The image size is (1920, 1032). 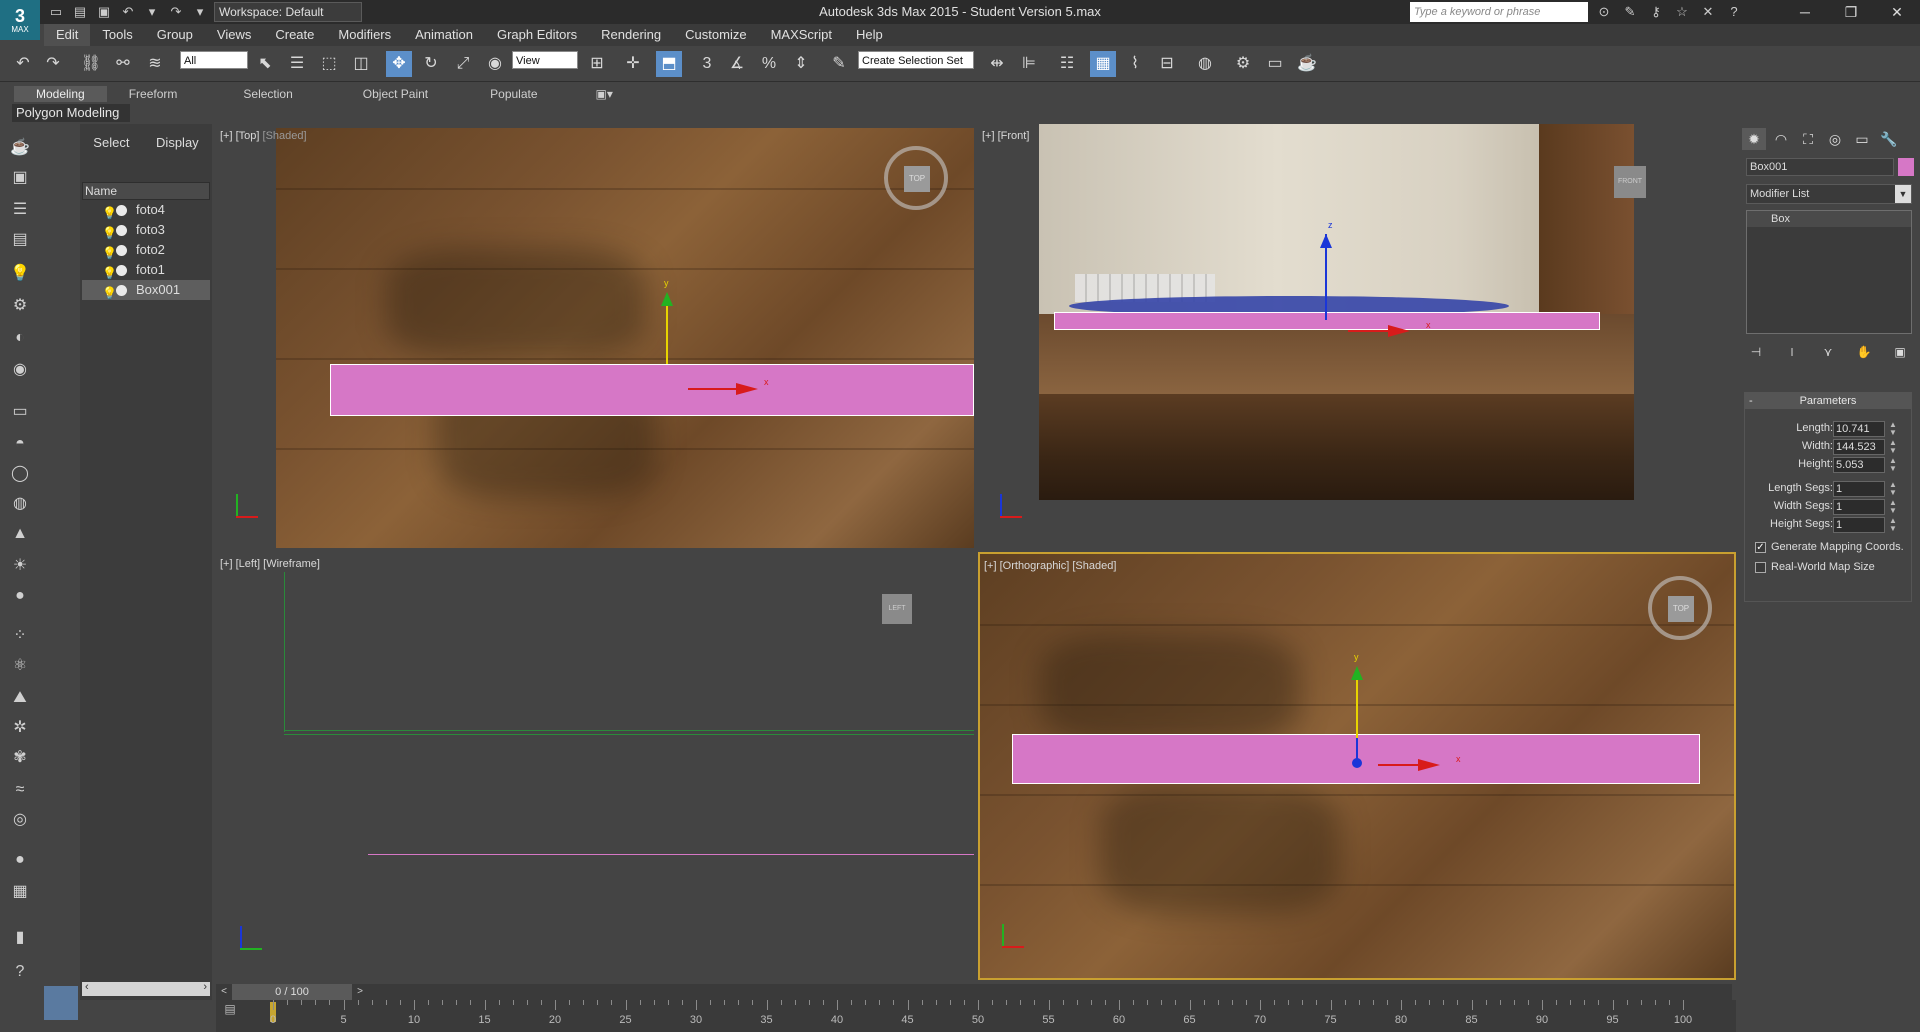 I want to click on time-slider-handle: 0 / 100, so click(x=292, y=992).